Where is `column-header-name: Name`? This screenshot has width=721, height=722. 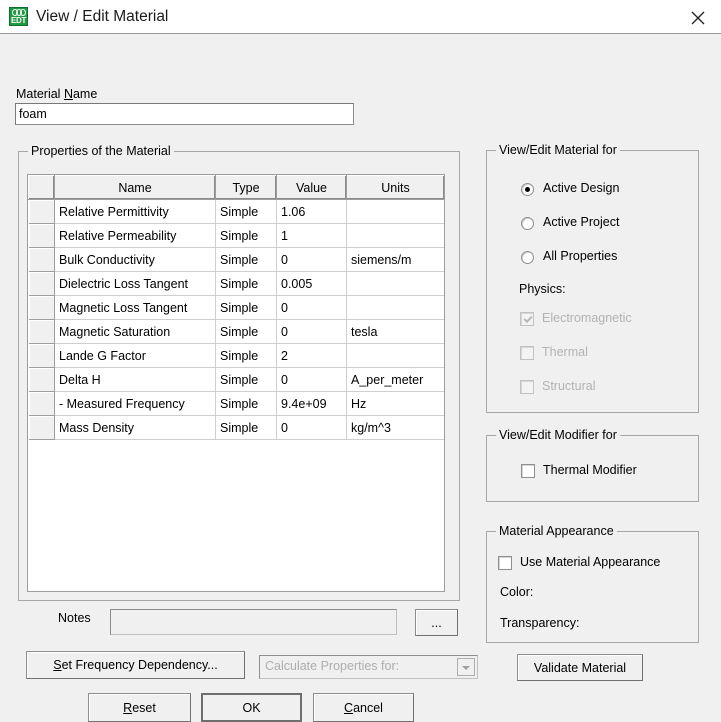
column-header-name: Name is located at coordinates (135, 187).